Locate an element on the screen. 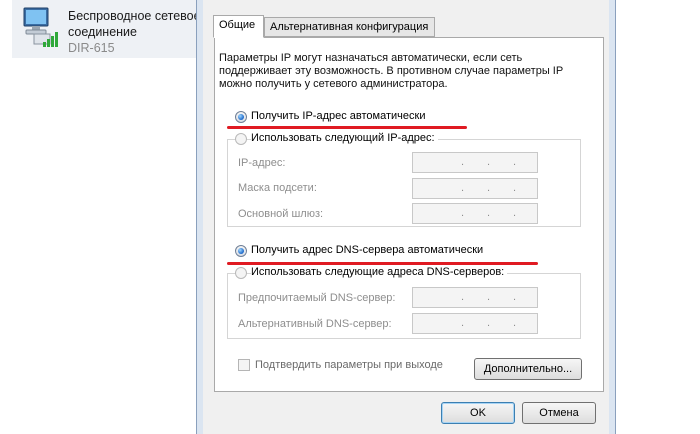 This screenshot has height=434, width=700. radio-use-following-ip is located at coordinates (241, 139).